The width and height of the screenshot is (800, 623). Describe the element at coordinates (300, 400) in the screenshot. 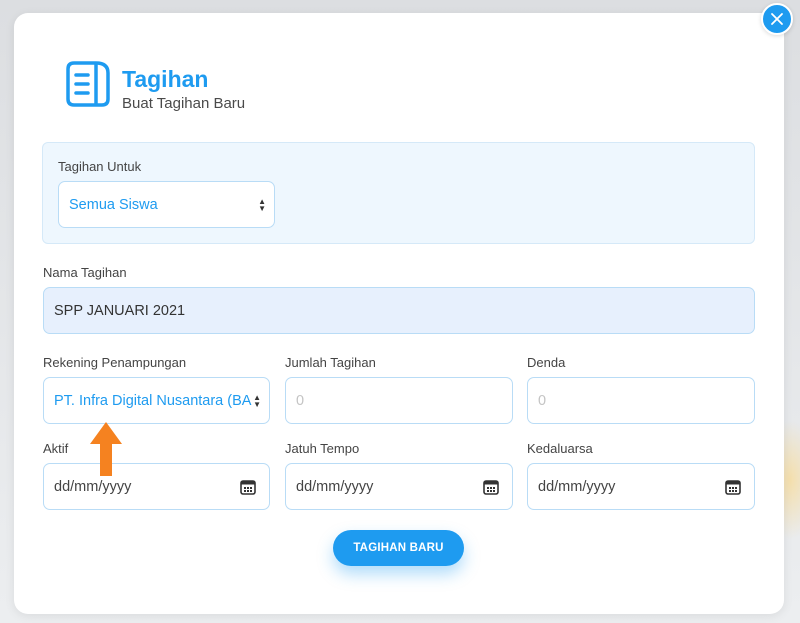

I see `amount-placeholder: 0` at that location.